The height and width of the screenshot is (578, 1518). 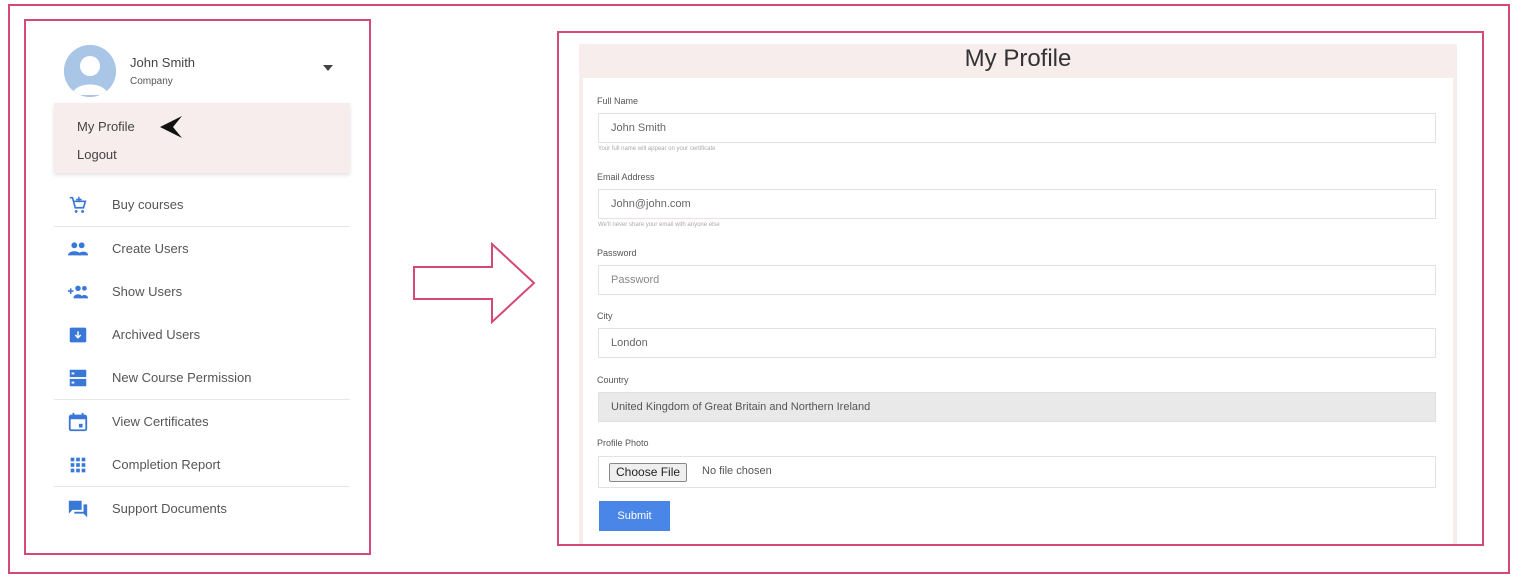 I want to click on submit-button: Submit, so click(x=634, y=516).